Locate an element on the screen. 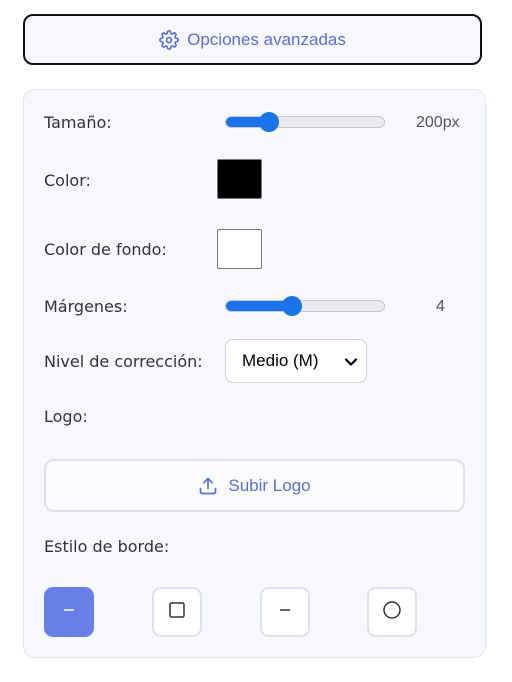 This screenshot has height=682, width=512. color-picker is located at coordinates (239, 179).